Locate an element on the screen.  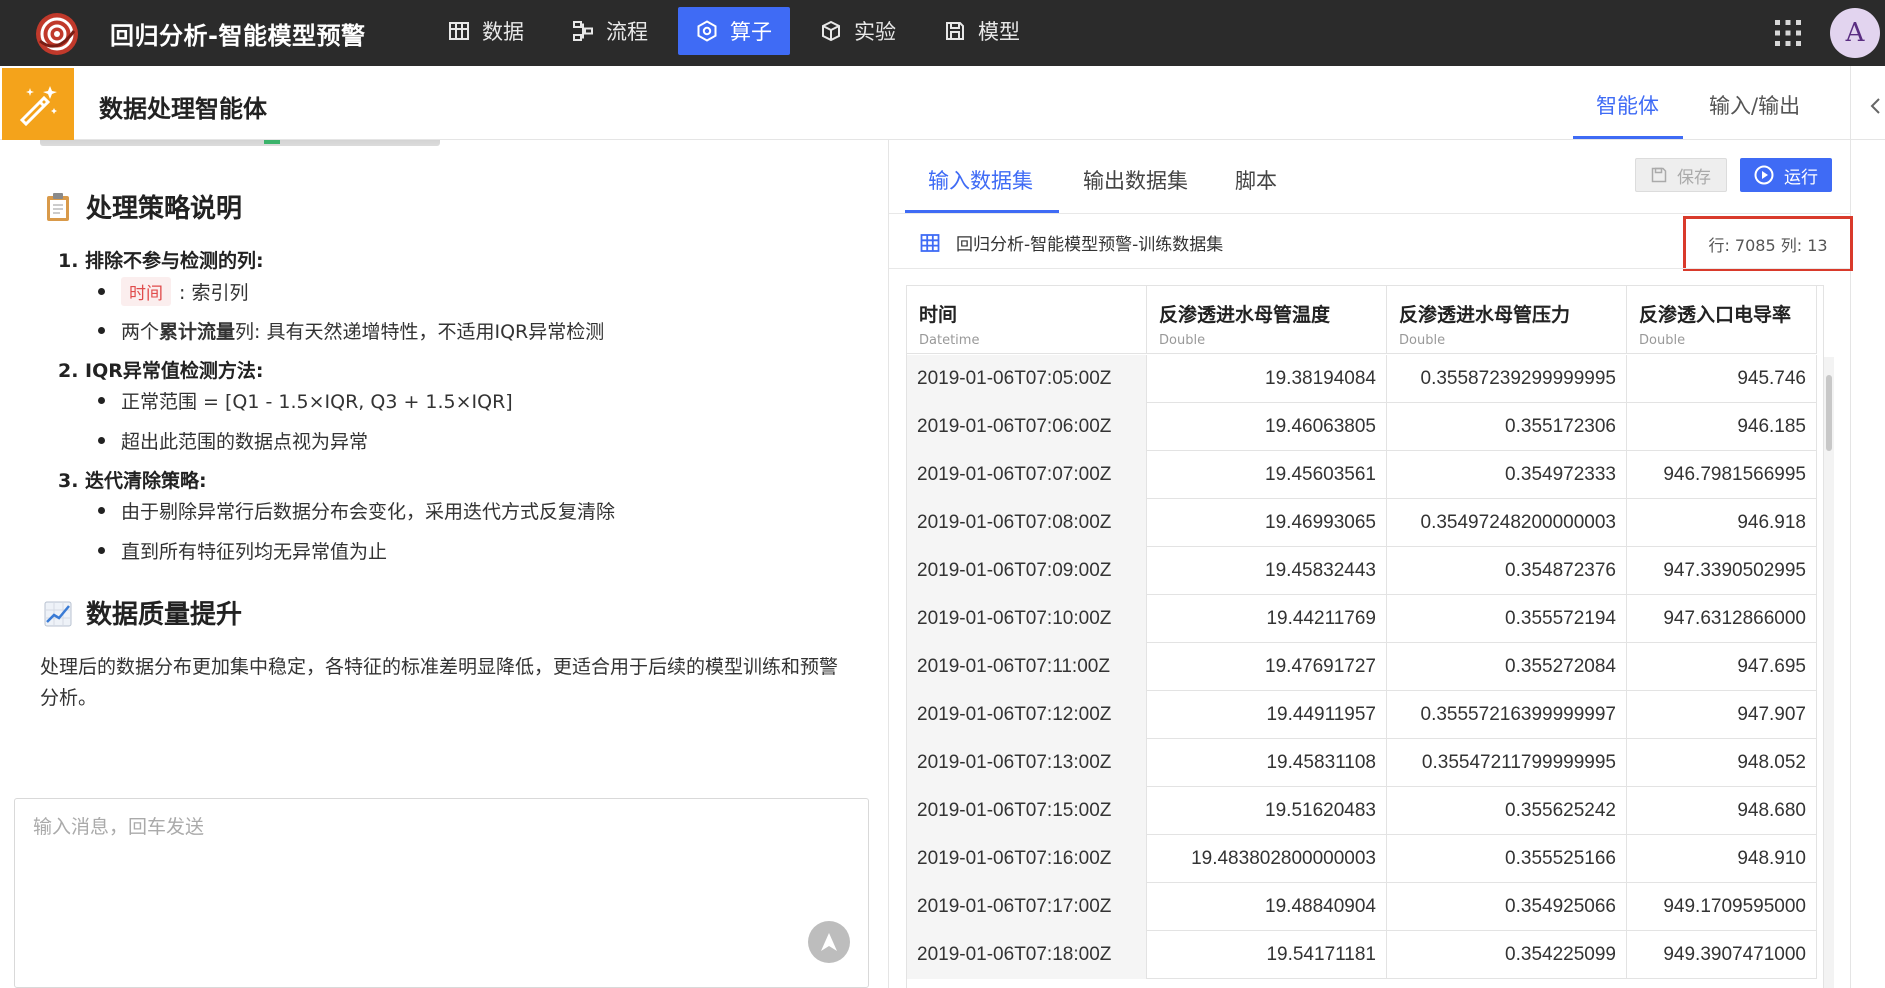
column-name: 反渗透进水母管温度 is located at coordinates (1245, 315).